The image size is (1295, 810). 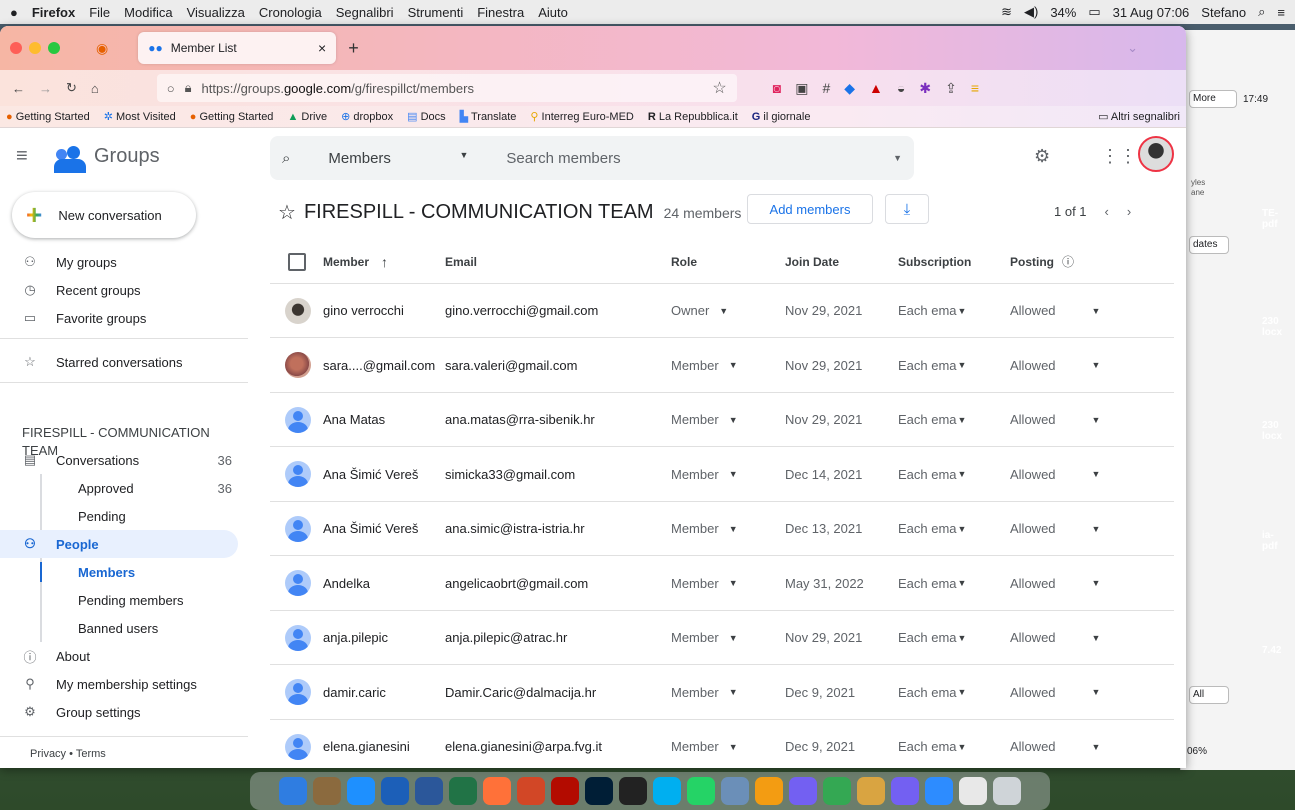 What do you see at coordinates (353, 48) in the screenshot?
I see `new-tab-button: +` at bounding box center [353, 48].